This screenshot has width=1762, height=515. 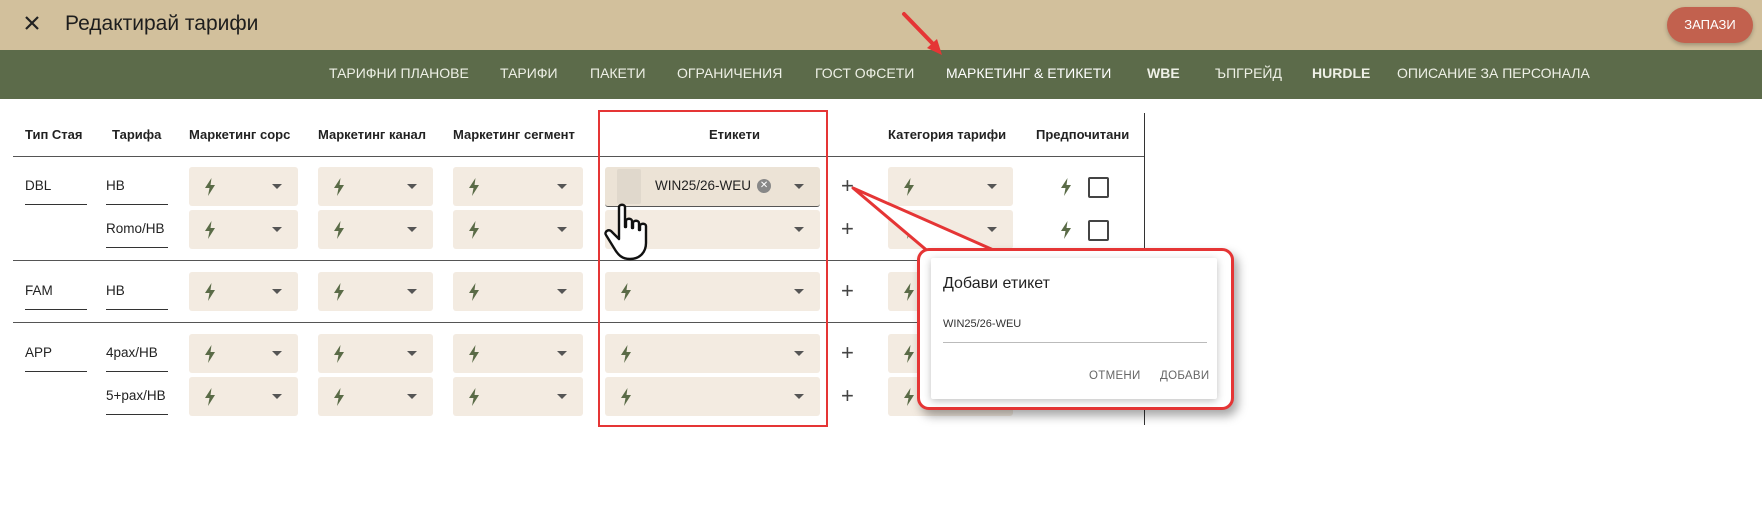 I want to click on header-room-type: Тип Стая, so click(x=54, y=134).